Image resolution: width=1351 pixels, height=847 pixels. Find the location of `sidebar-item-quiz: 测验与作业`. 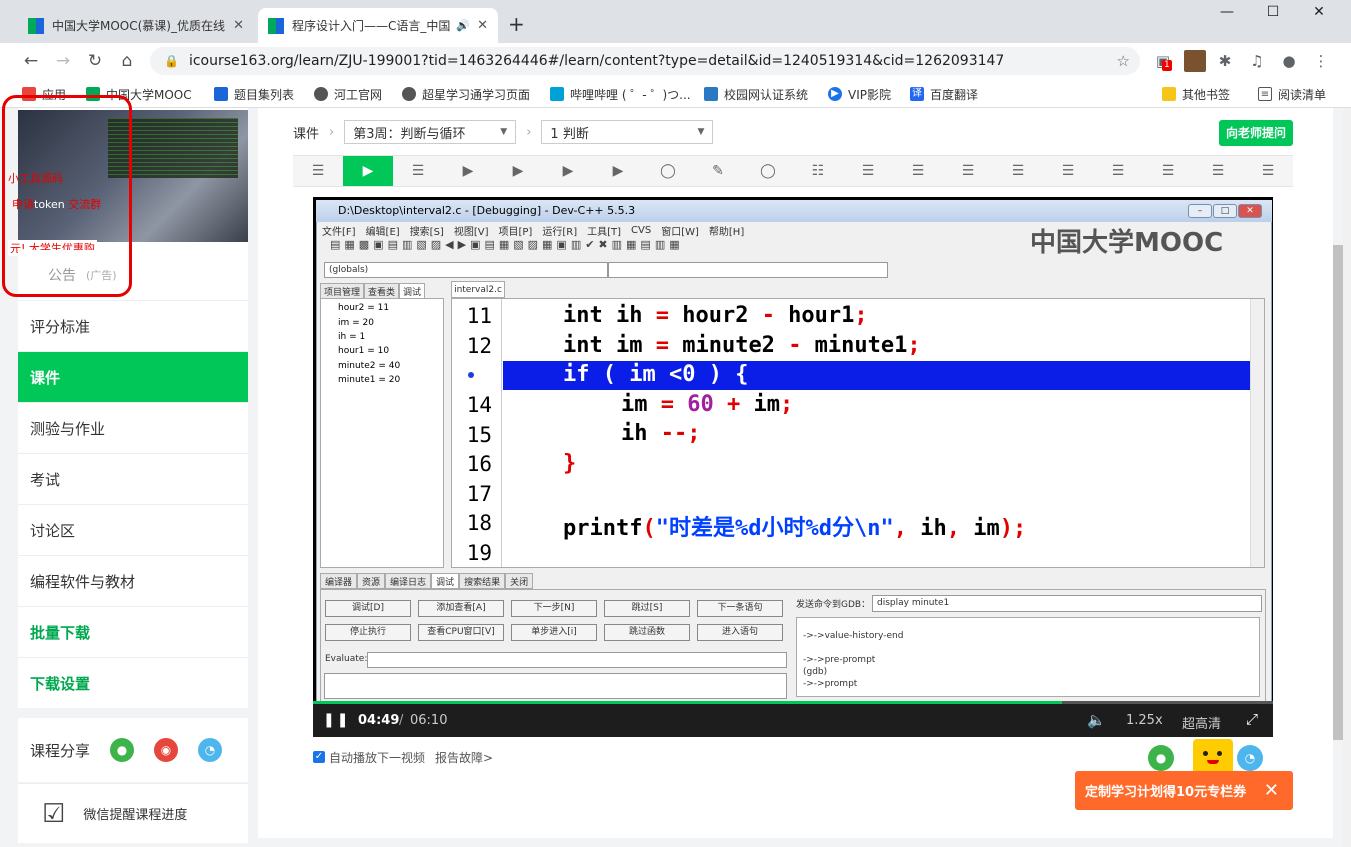

sidebar-item-quiz: 测验与作业 is located at coordinates (133, 427).